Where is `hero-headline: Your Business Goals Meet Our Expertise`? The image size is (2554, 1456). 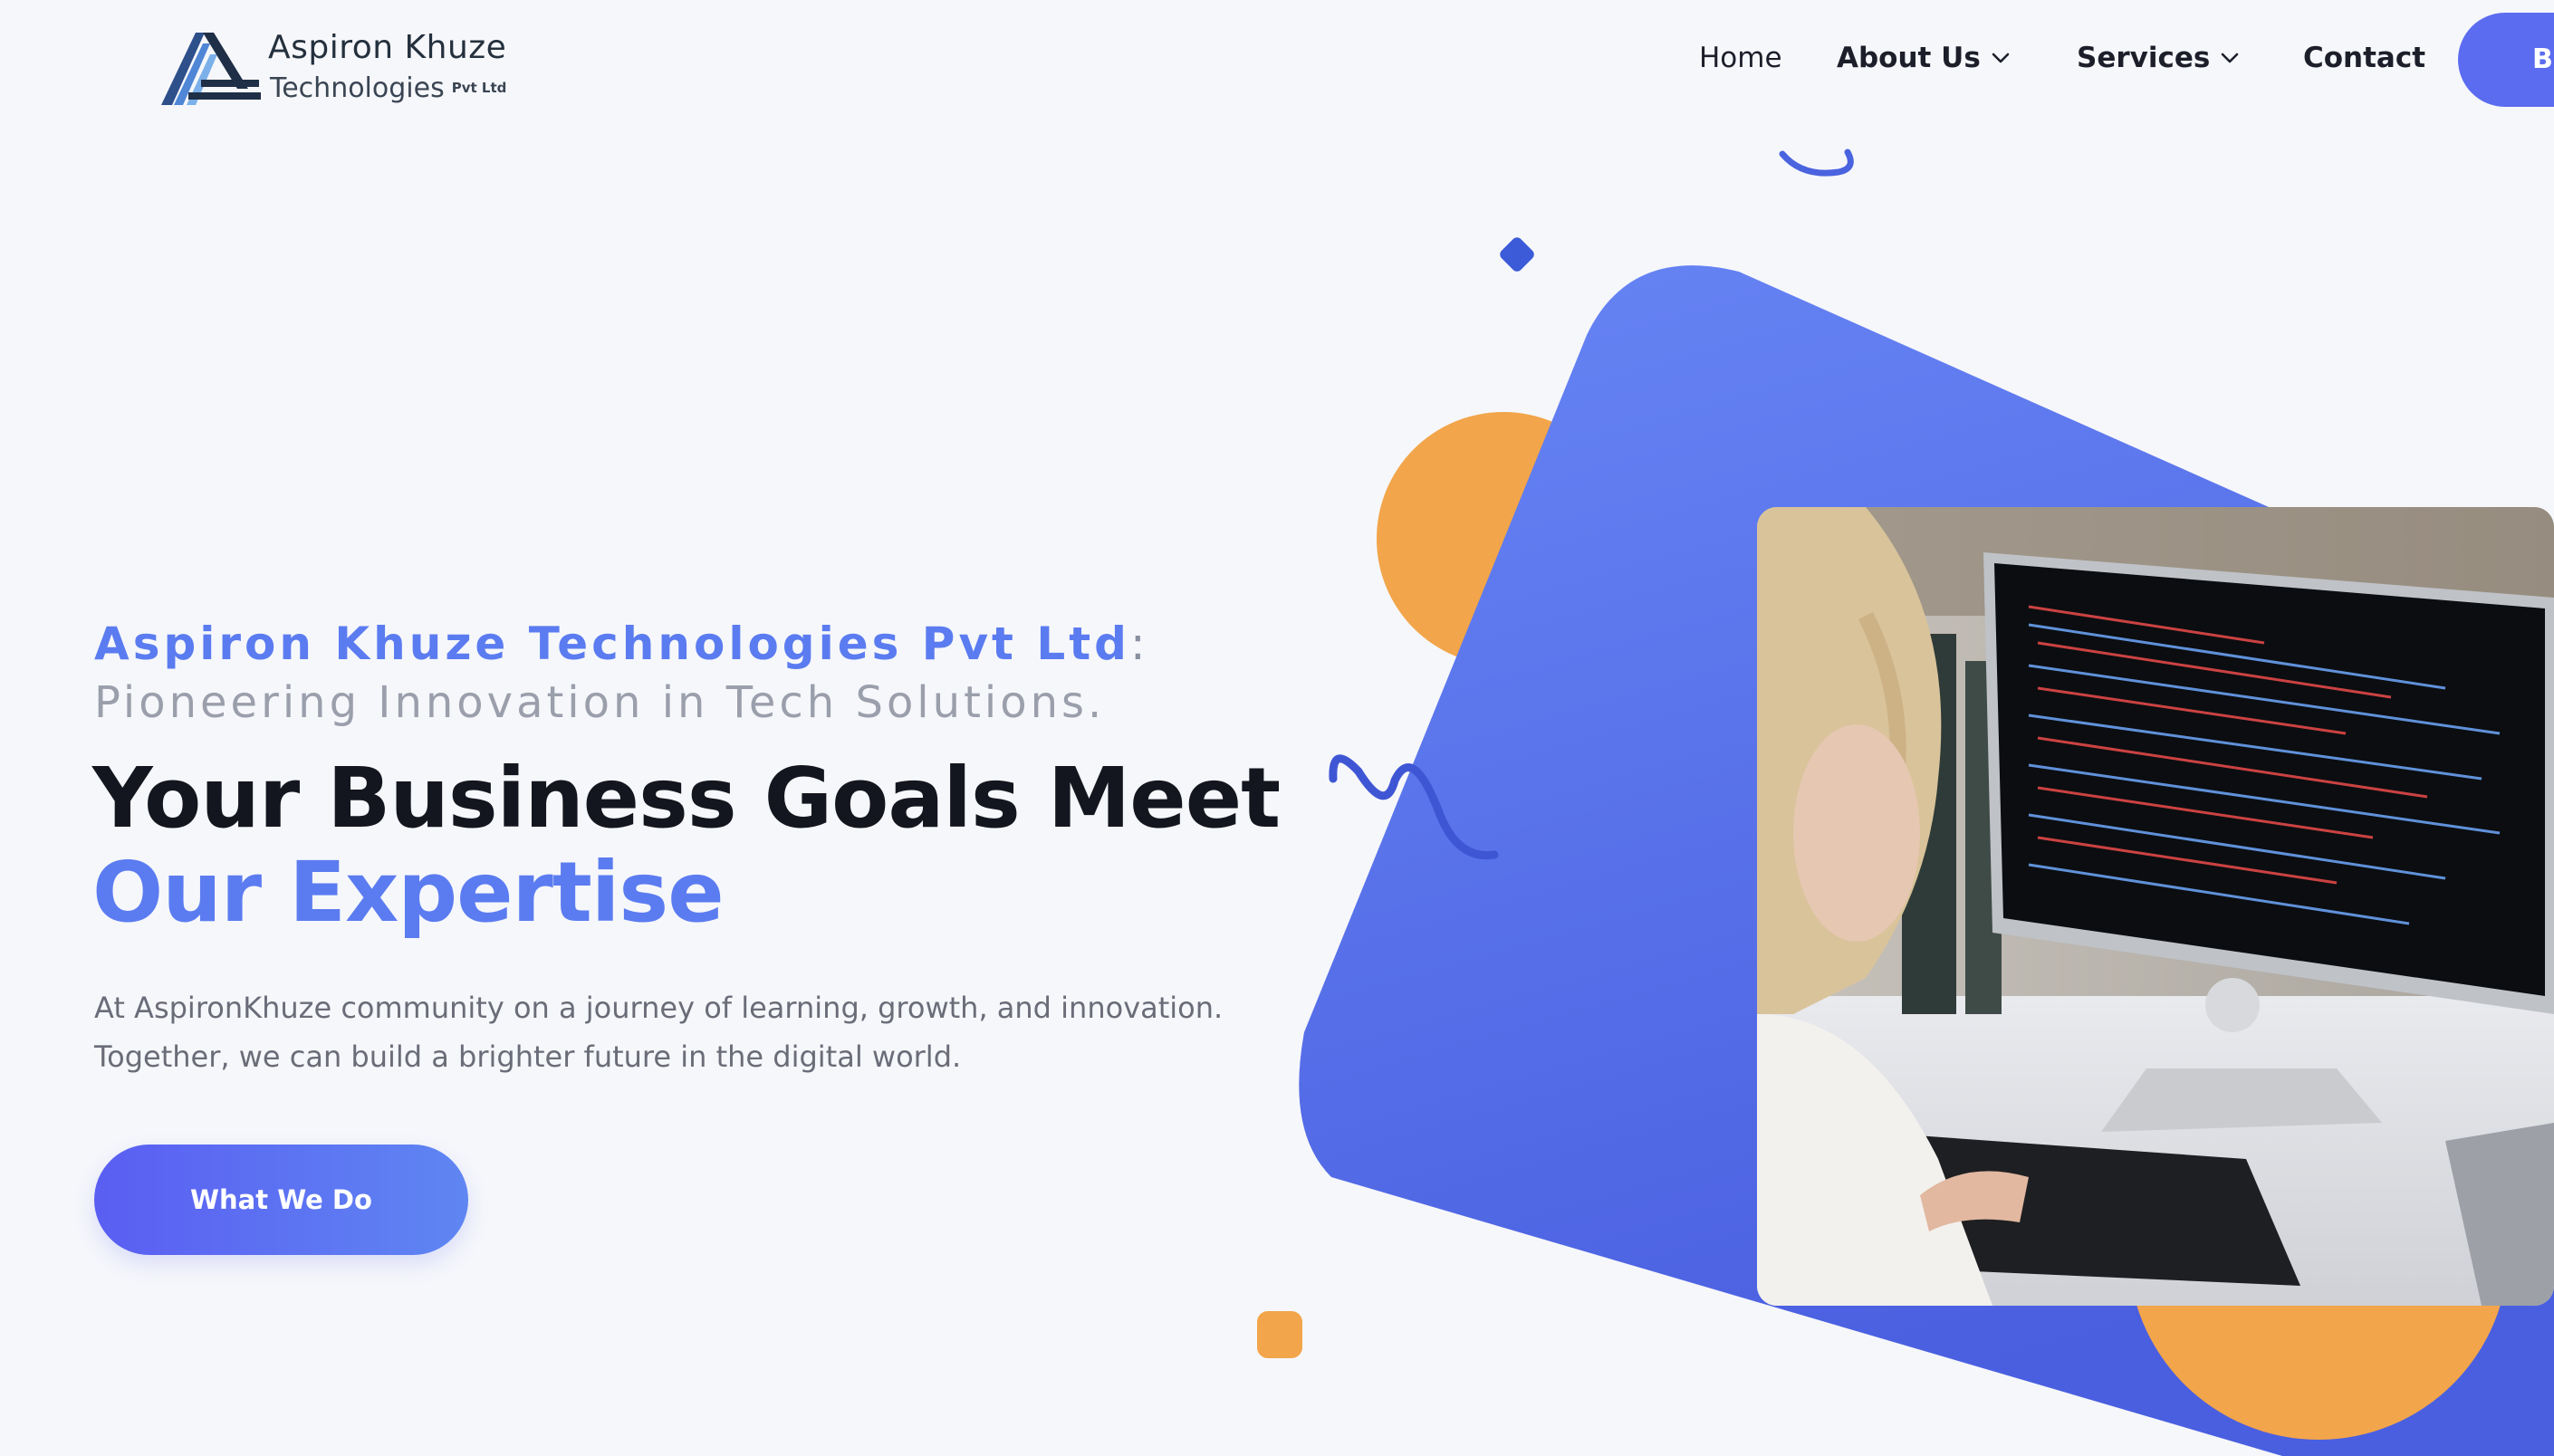 hero-headline: Your Business Goals Meet Our Expertise is located at coordinates (687, 846).